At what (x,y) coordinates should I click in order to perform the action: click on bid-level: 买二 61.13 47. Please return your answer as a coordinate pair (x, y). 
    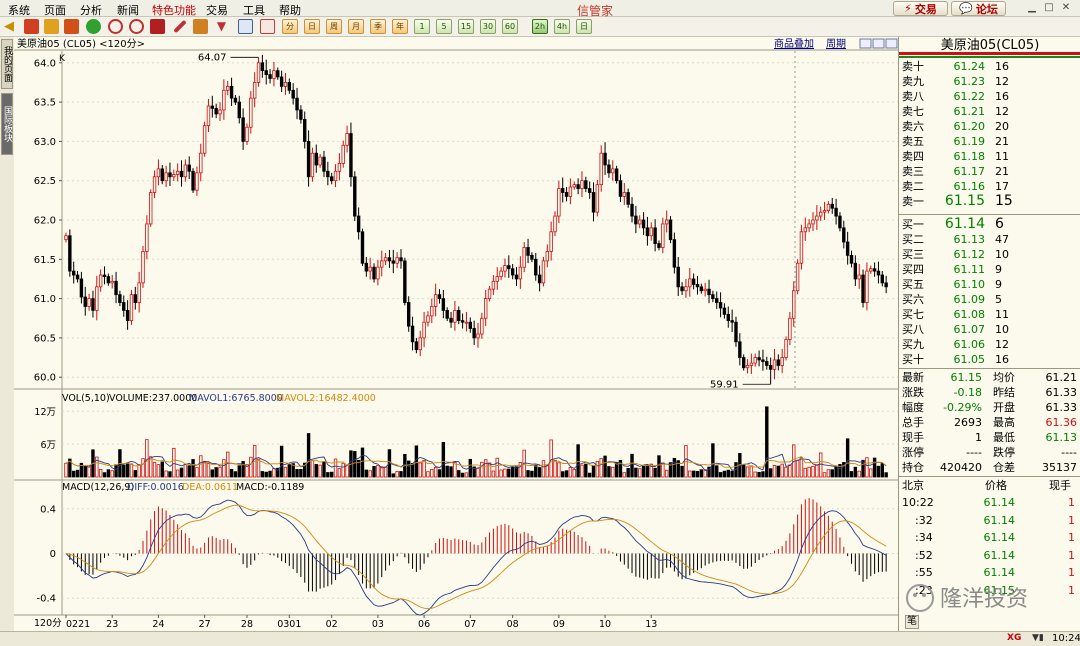
    Looking at the image, I should click on (989, 239).